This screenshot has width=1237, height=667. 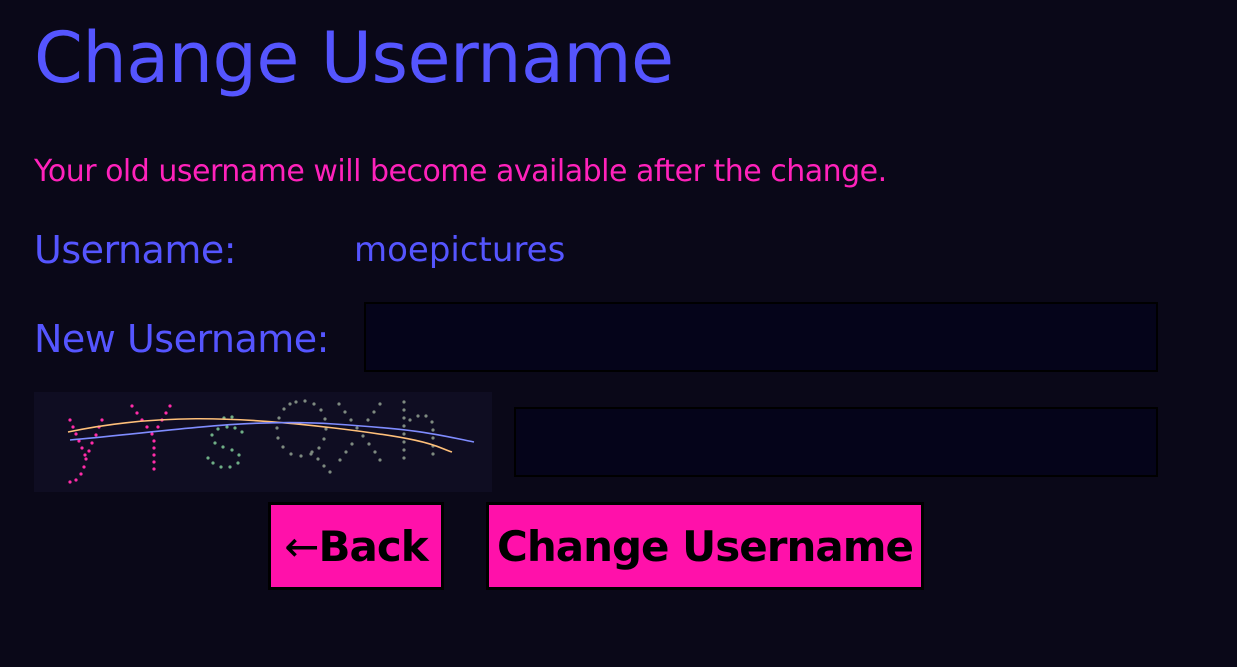 I want to click on captcha-graphic, so click(x=271, y=441).